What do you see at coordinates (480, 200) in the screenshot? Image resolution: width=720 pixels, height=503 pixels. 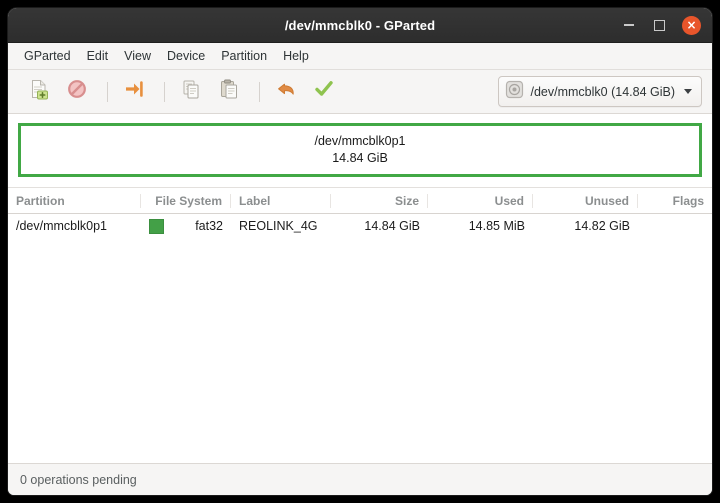 I see `column-header-used: Used` at bounding box center [480, 200].